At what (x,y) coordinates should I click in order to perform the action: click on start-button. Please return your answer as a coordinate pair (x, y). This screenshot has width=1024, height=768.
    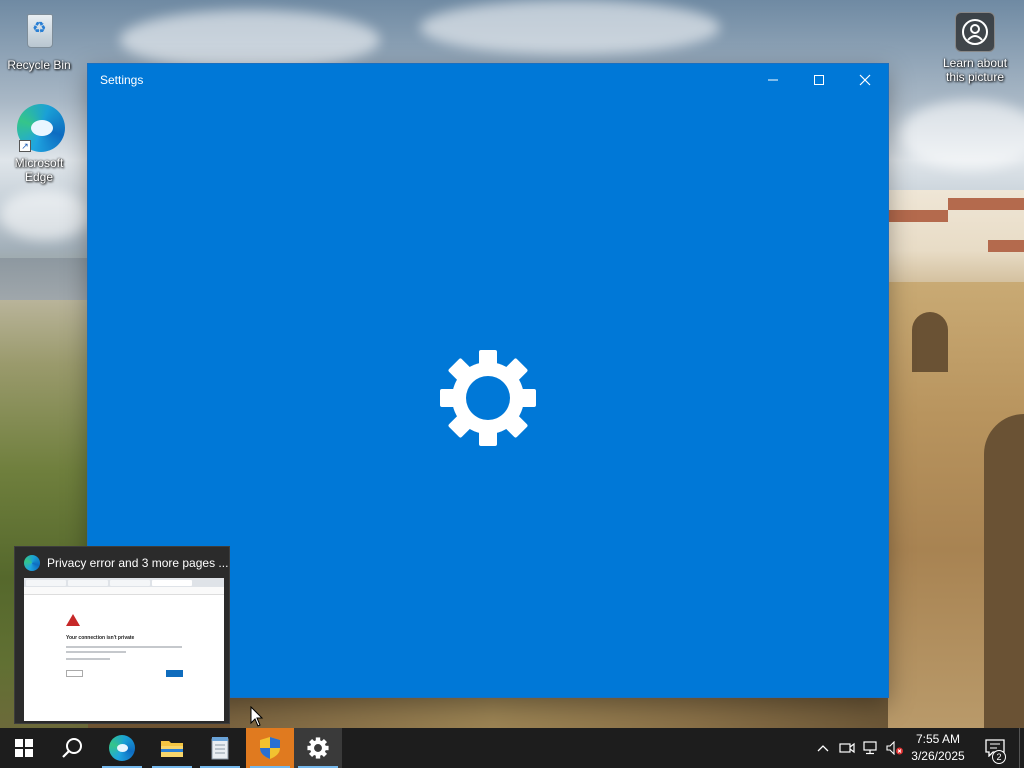
    Looking at the image, I should click on (24, 748).